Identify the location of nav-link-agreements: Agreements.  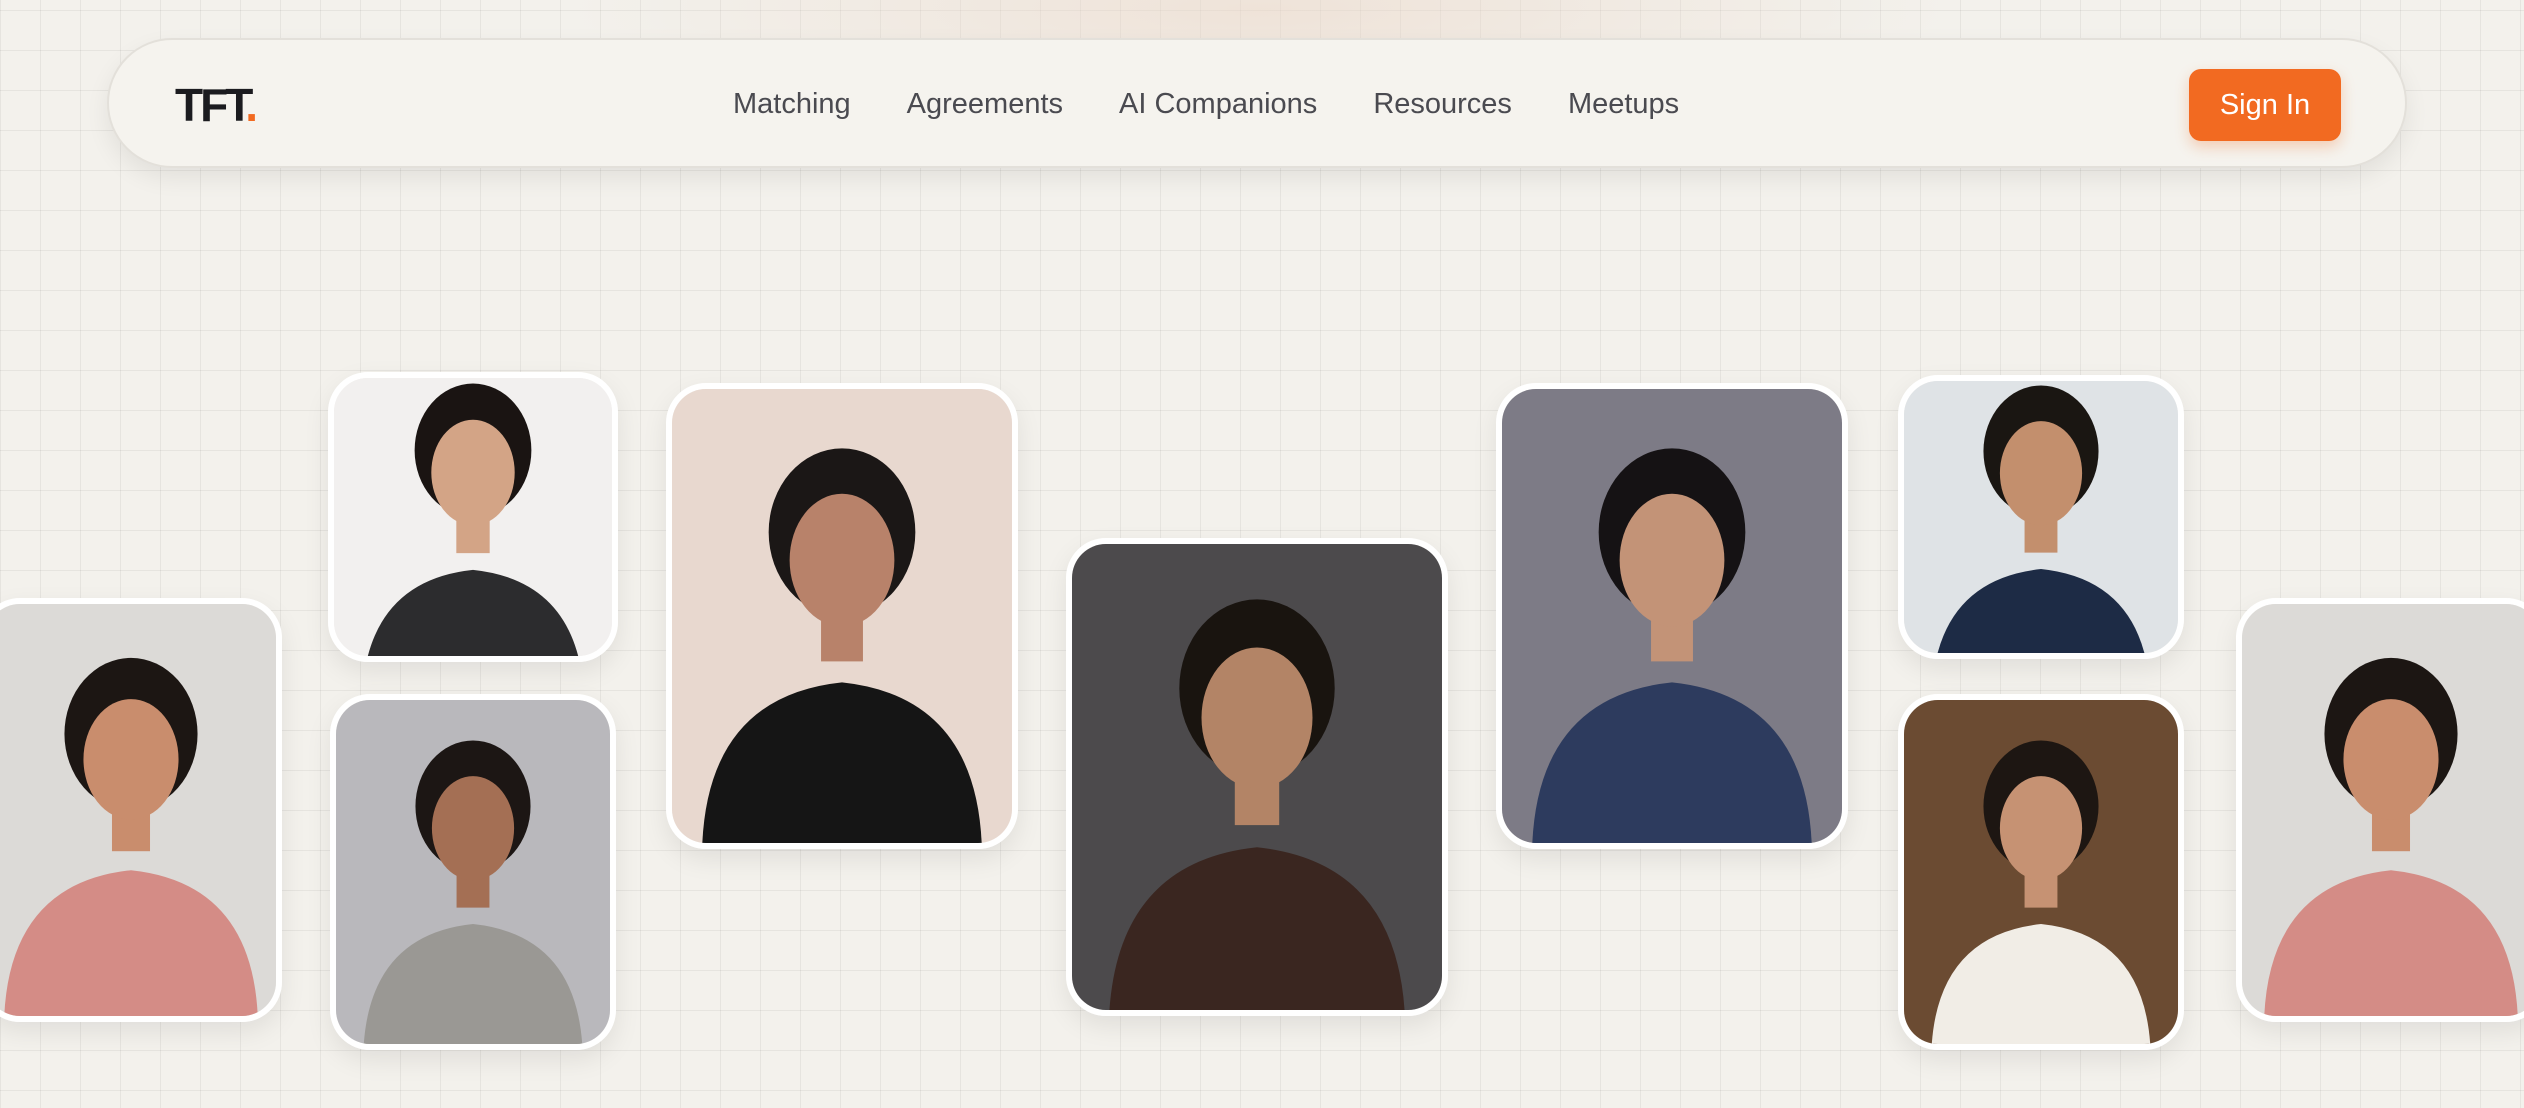
(985, 104).